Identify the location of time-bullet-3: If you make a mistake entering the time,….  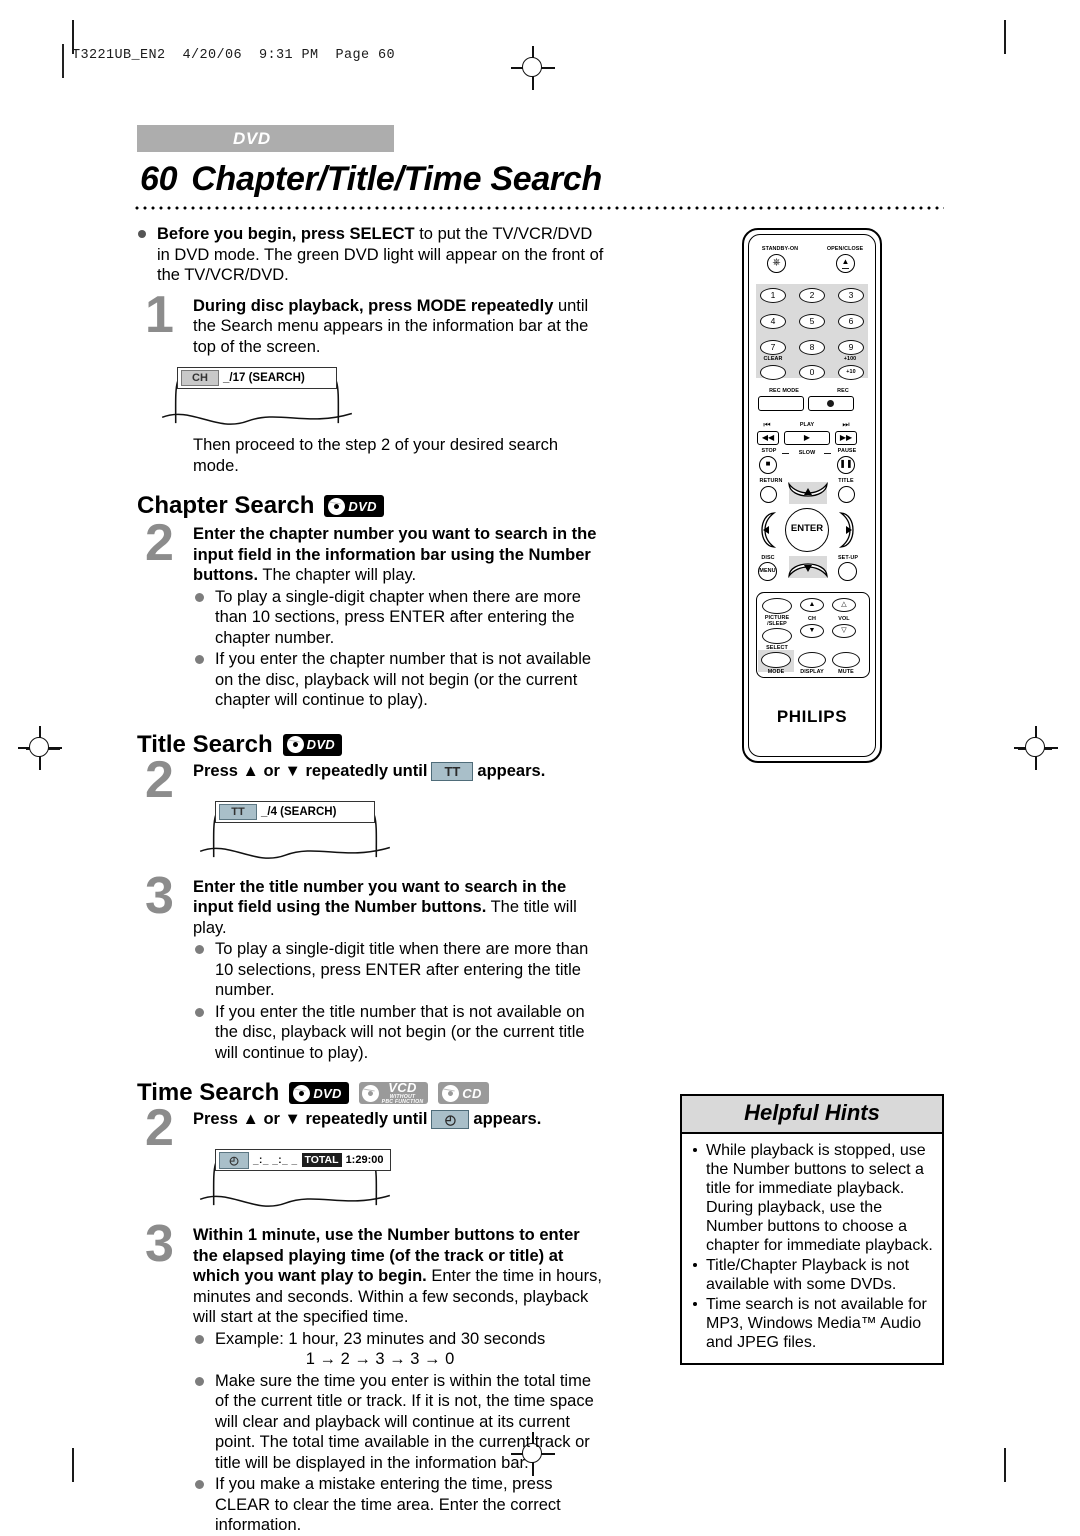
(388, 1504).